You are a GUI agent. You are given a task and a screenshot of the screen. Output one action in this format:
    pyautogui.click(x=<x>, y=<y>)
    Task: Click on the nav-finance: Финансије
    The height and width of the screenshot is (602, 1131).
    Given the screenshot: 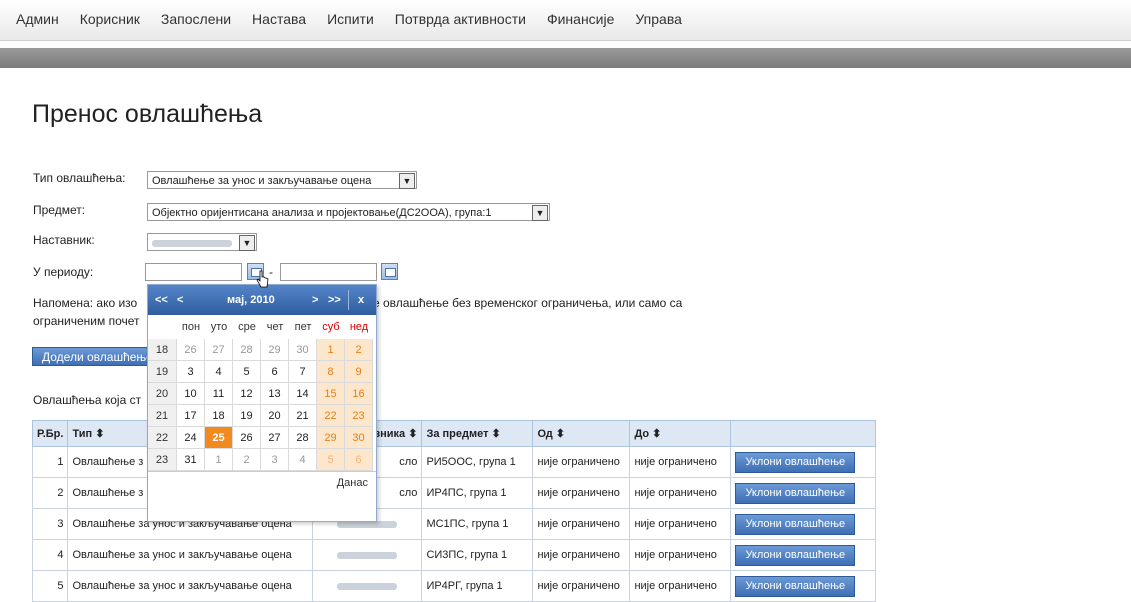 What is the action you would take?
    pyautogui.click(x=580, y=19)
    